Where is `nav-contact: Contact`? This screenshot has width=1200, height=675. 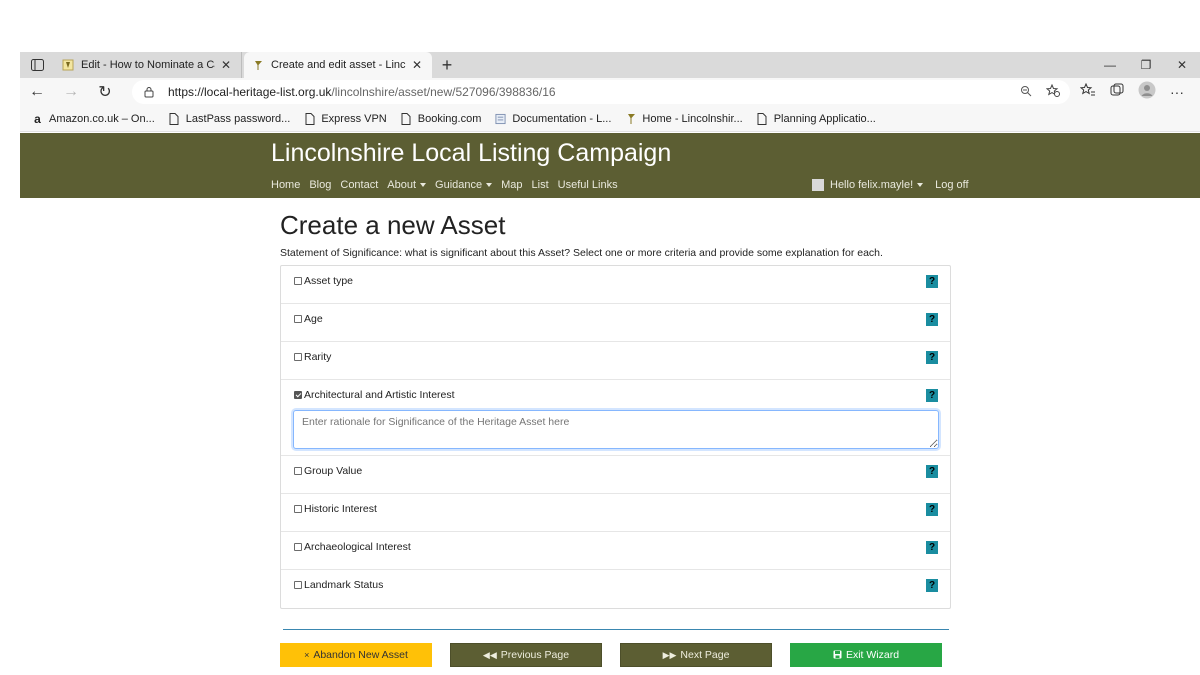
nav-contact: Contact is located at coordinates (359, 185).